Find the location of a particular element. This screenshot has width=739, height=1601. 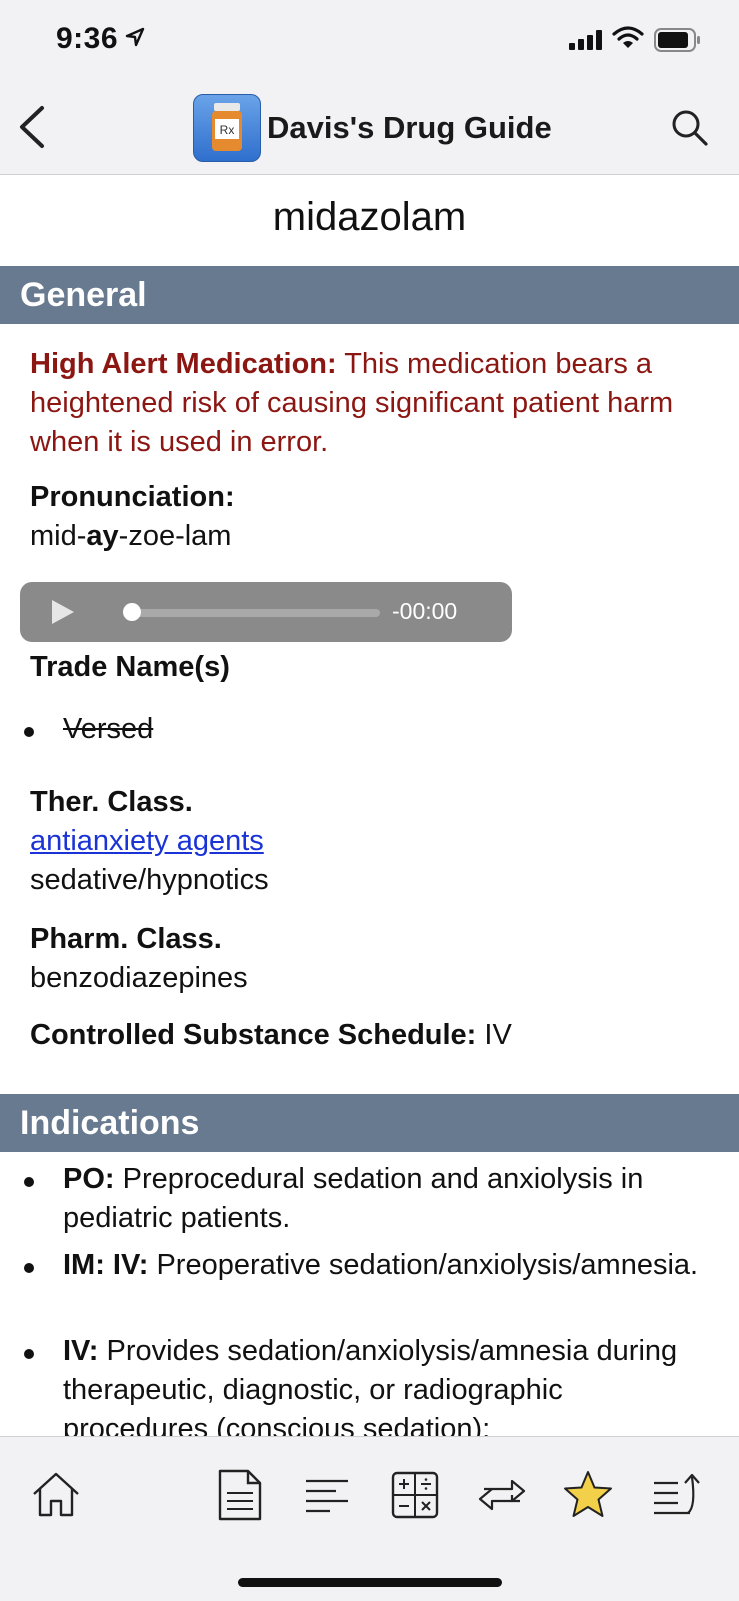

audio-progress-track is located at coordinates (252, 613).